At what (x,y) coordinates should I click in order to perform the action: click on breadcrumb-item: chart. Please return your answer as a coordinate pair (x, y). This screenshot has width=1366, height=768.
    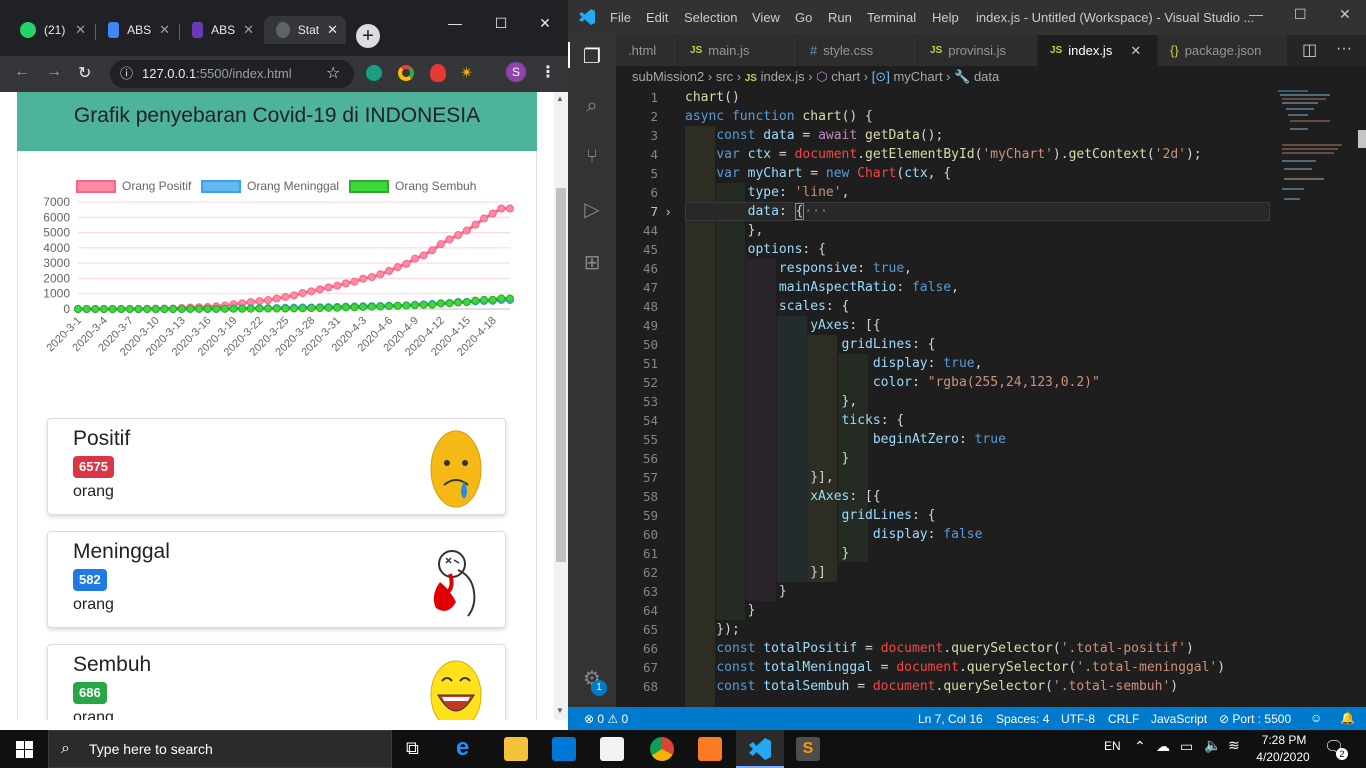
    Looking at the image, I should click on (845, 76).